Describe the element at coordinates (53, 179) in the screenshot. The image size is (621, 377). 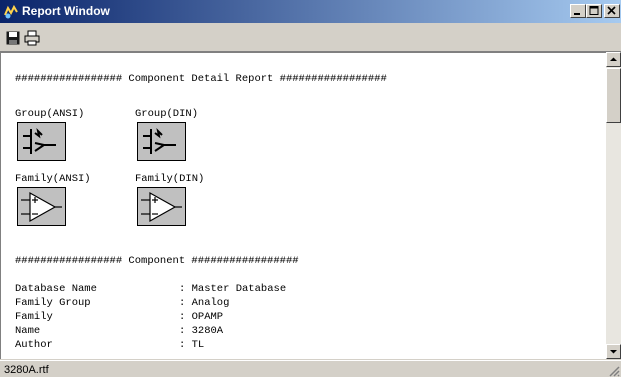
I see `symbol-label-family-ansi: Family(ANSI)` at that location.